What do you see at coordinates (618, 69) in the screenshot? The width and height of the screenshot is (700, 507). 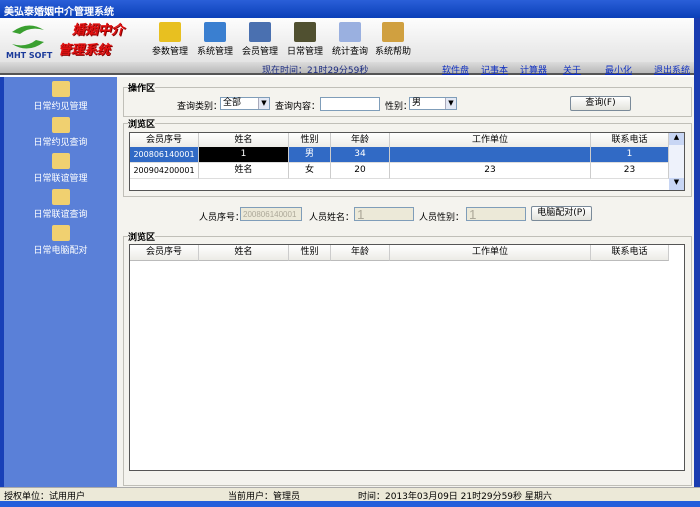 I see `link-minimize: 最小化` at bounding box center [618, 69].